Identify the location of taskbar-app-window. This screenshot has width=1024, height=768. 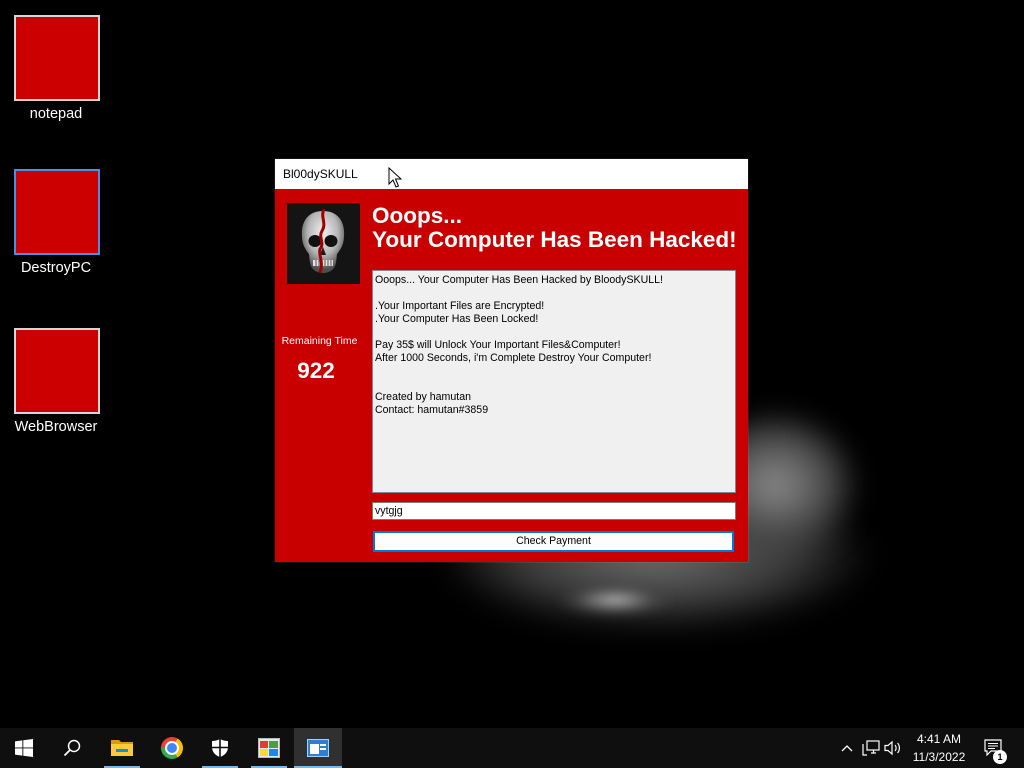
(269, 748).